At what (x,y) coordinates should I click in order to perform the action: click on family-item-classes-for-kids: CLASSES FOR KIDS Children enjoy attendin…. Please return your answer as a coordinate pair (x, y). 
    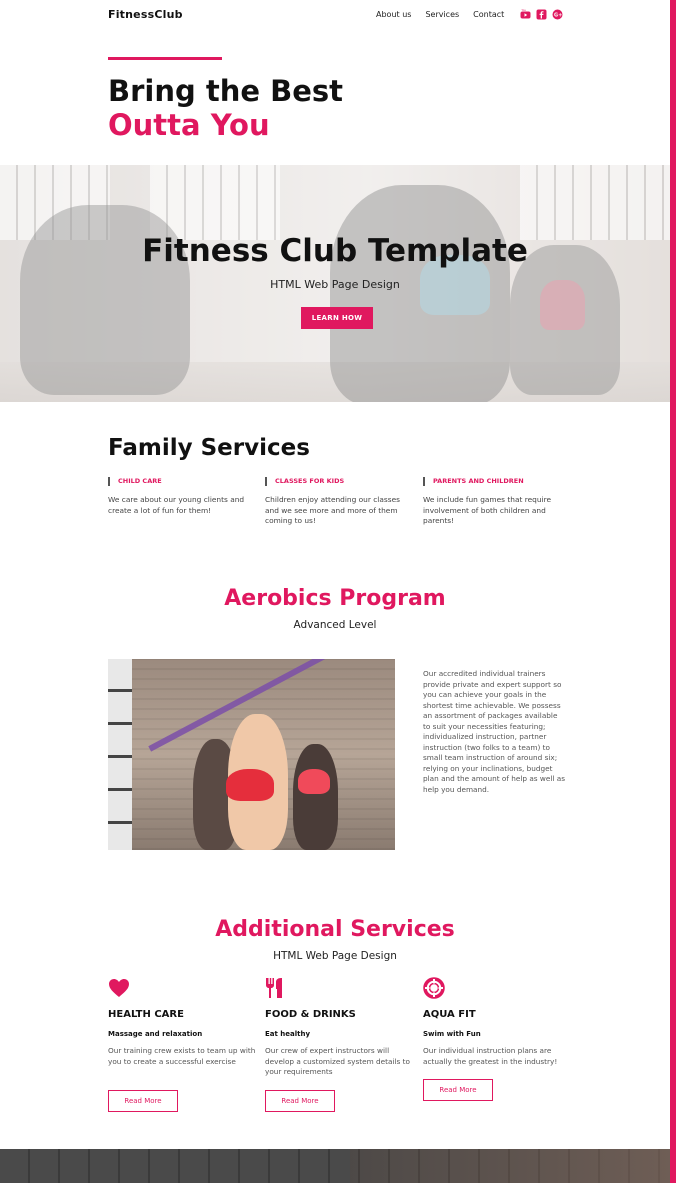
    Looking at the image, I should click on (337, 502).